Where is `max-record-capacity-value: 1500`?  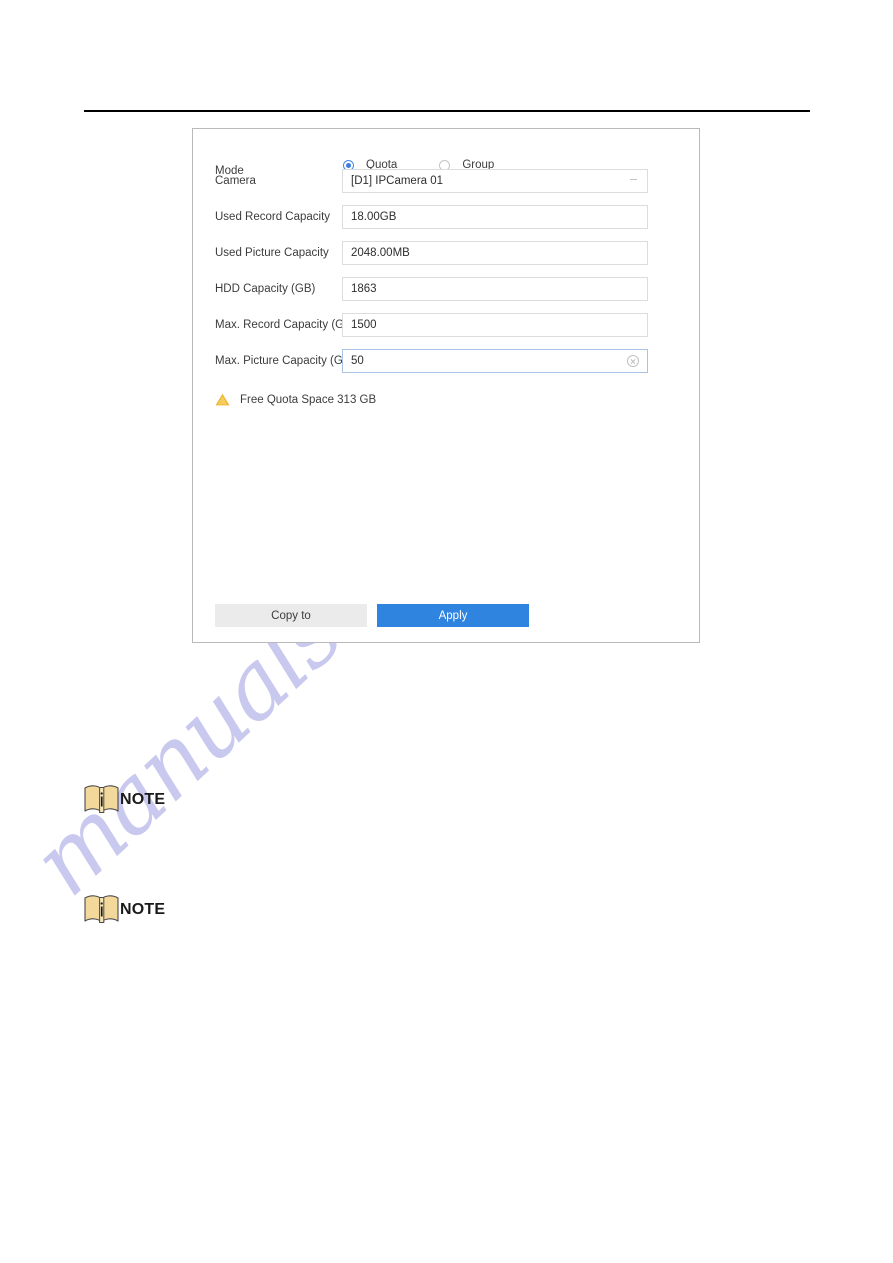
max-record-capacity-value: 1500 is located at coordinates (364, 325).